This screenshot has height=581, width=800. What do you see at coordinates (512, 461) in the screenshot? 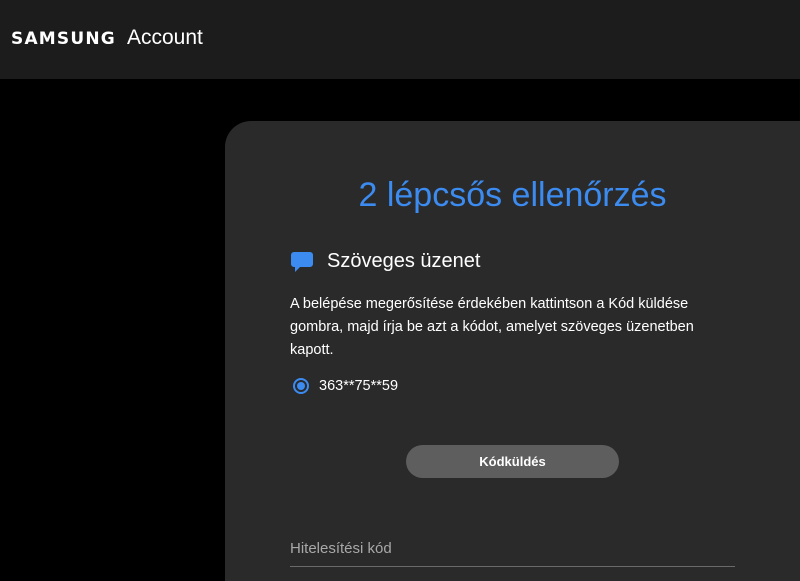
I see `send-code-button: Kódküldés` at bounding box center [512, 461].